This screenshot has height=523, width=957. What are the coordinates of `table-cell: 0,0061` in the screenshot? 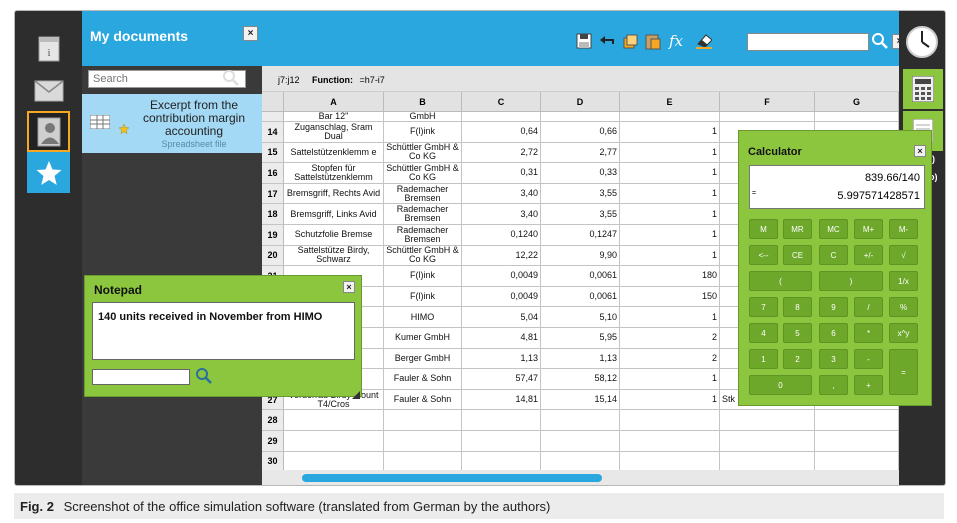 It's located at (580, 297).